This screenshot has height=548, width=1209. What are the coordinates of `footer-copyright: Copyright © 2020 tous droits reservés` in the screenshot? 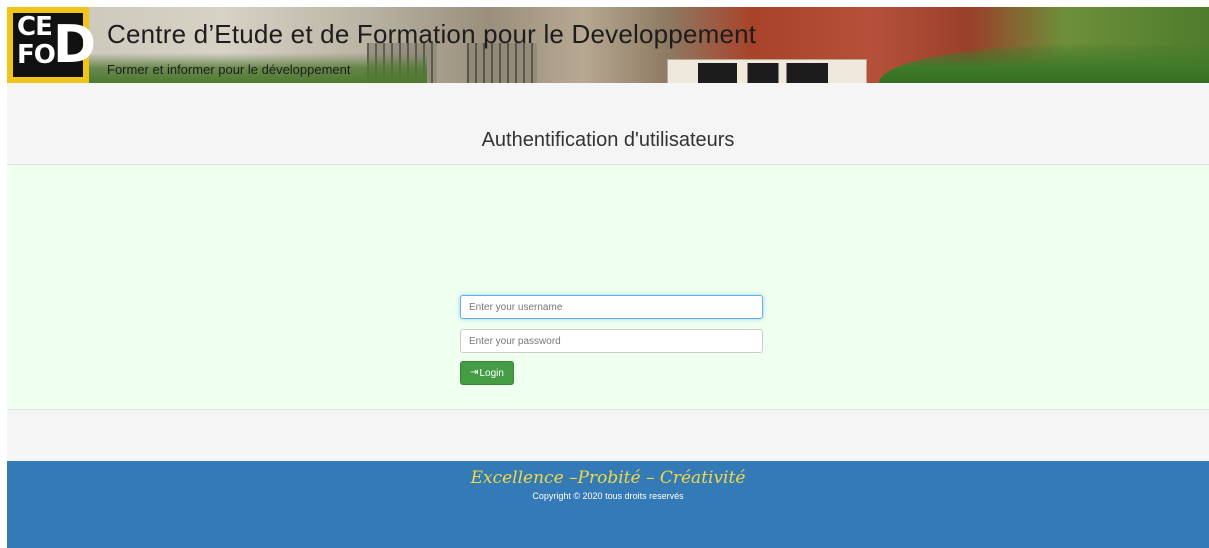 It's located at (608, 496).